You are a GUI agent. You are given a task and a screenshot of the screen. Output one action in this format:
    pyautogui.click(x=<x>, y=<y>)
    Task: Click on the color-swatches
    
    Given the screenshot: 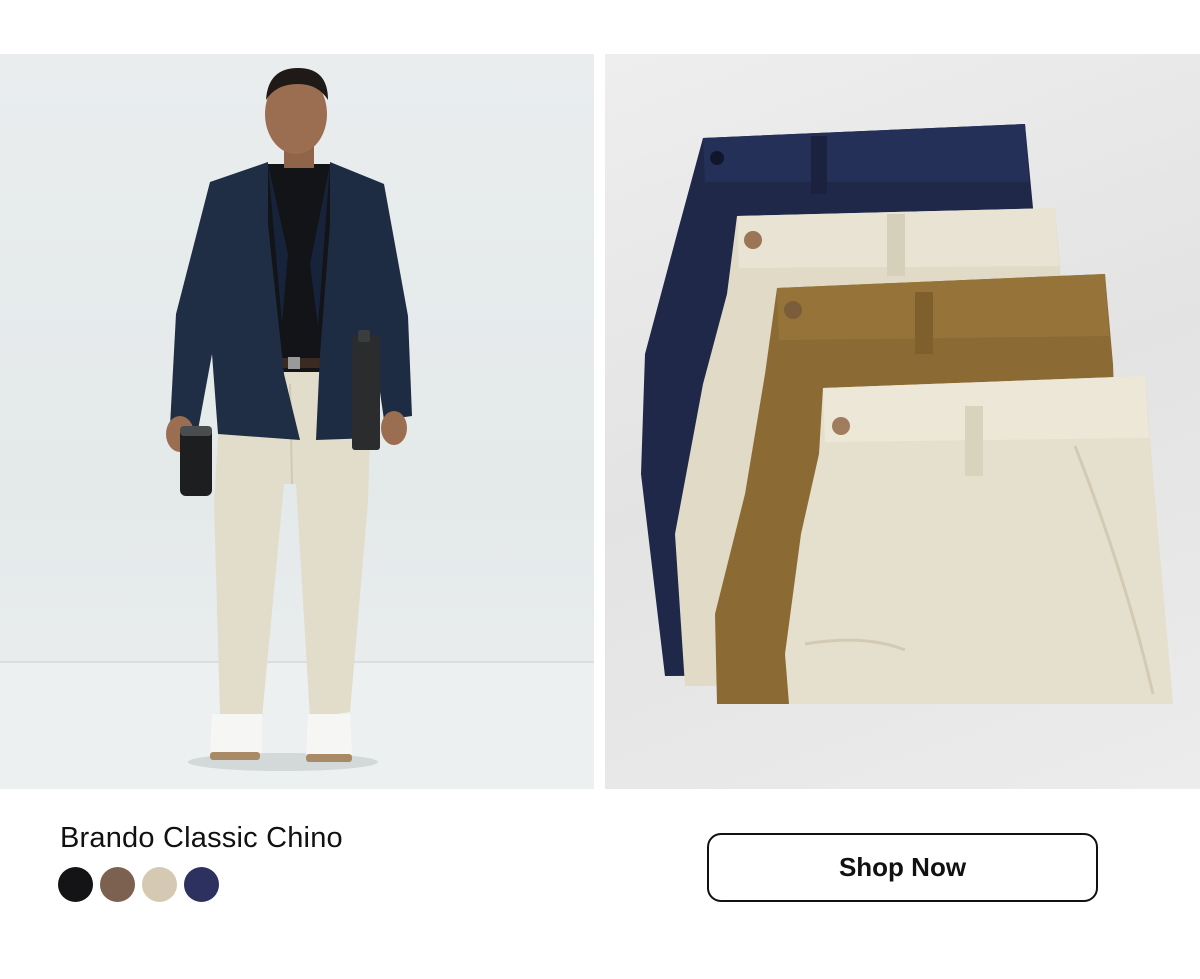 What is the action you would take?
    pyautogui.click(x=138, y=884)
    